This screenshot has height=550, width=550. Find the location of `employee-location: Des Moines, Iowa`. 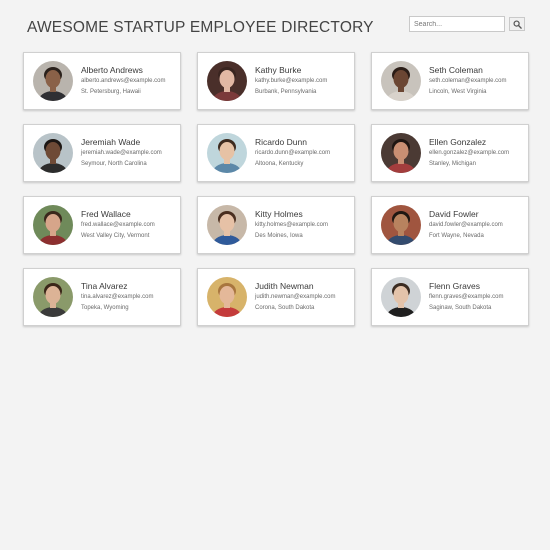

employee-location: Des Moines, Iowa is located at coordinates (279, 236).